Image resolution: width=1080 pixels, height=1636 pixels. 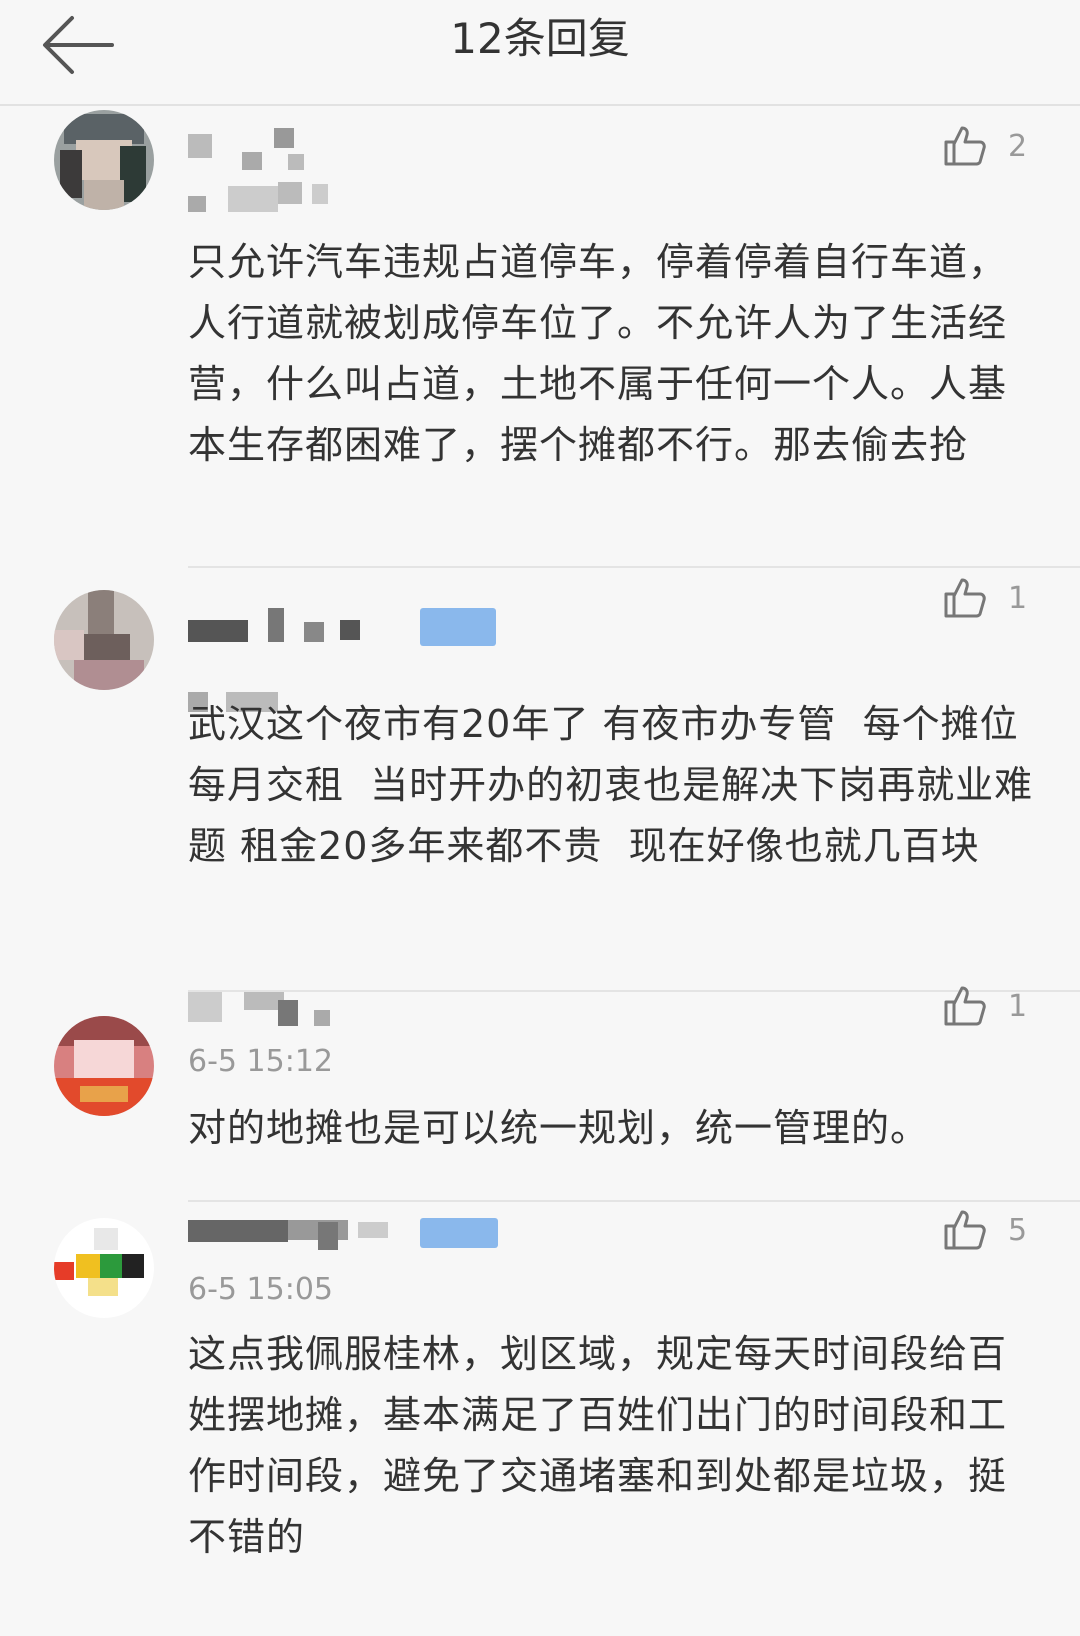 What do you see at coordinates (540, 1093) in the screenshot?
I see `comment-item: 6-5 15:12 1 对的地摊也是可以统一规划，统一管理的。` at bounding box center [540, 1093].